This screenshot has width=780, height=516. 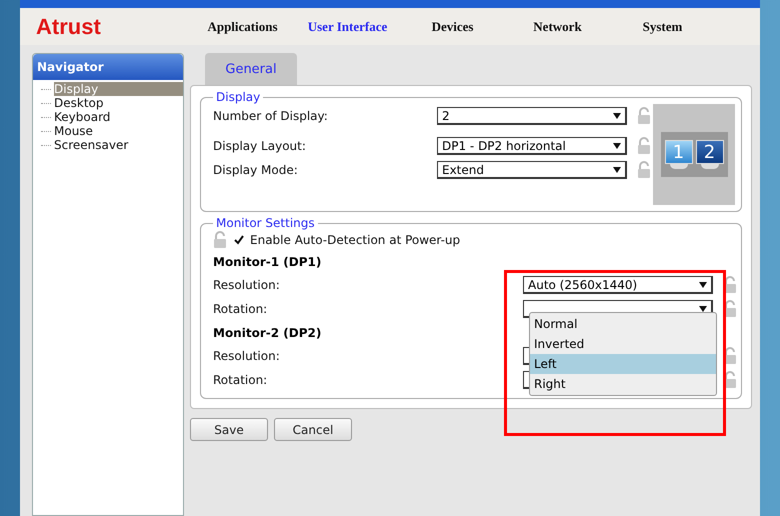 What do you see at coordinates (452, 26) in the screenshot?
I see `menu-item: Devices` at bounding box center [452, 26].